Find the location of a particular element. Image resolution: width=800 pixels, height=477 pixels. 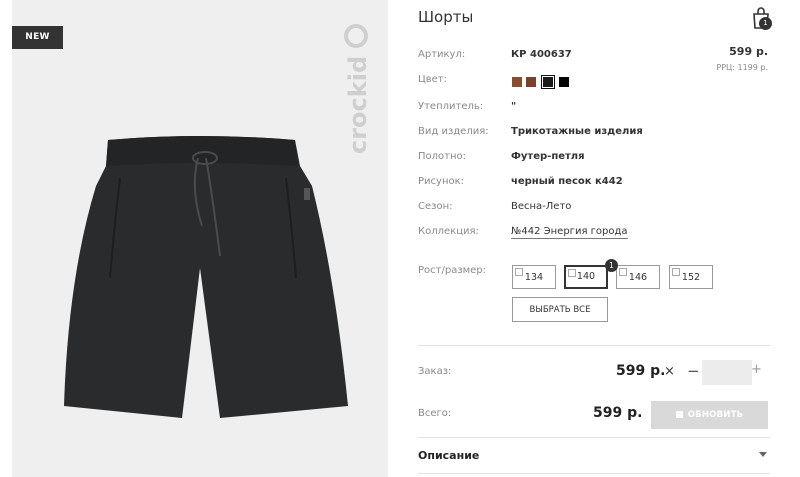

size-option: 146 is located at coordinates (638, 277).